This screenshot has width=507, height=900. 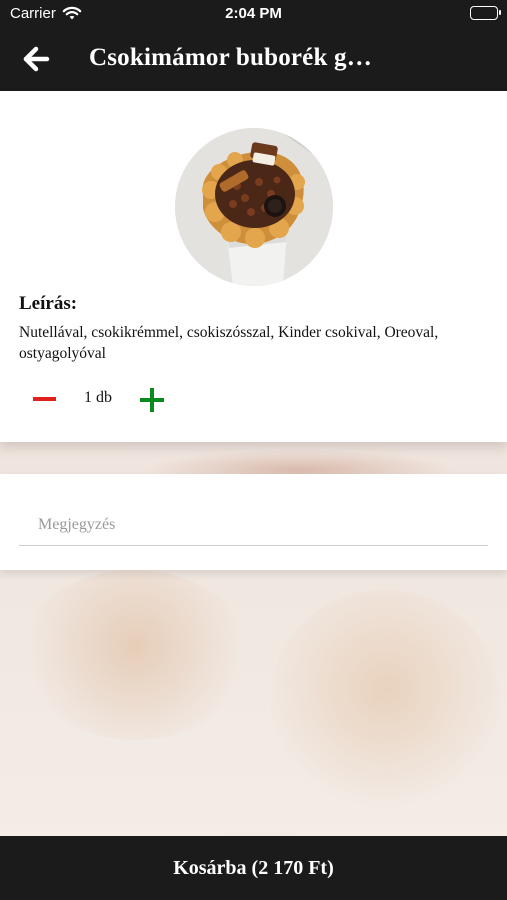 I want to click on note-card, so click(x=253, y=522).